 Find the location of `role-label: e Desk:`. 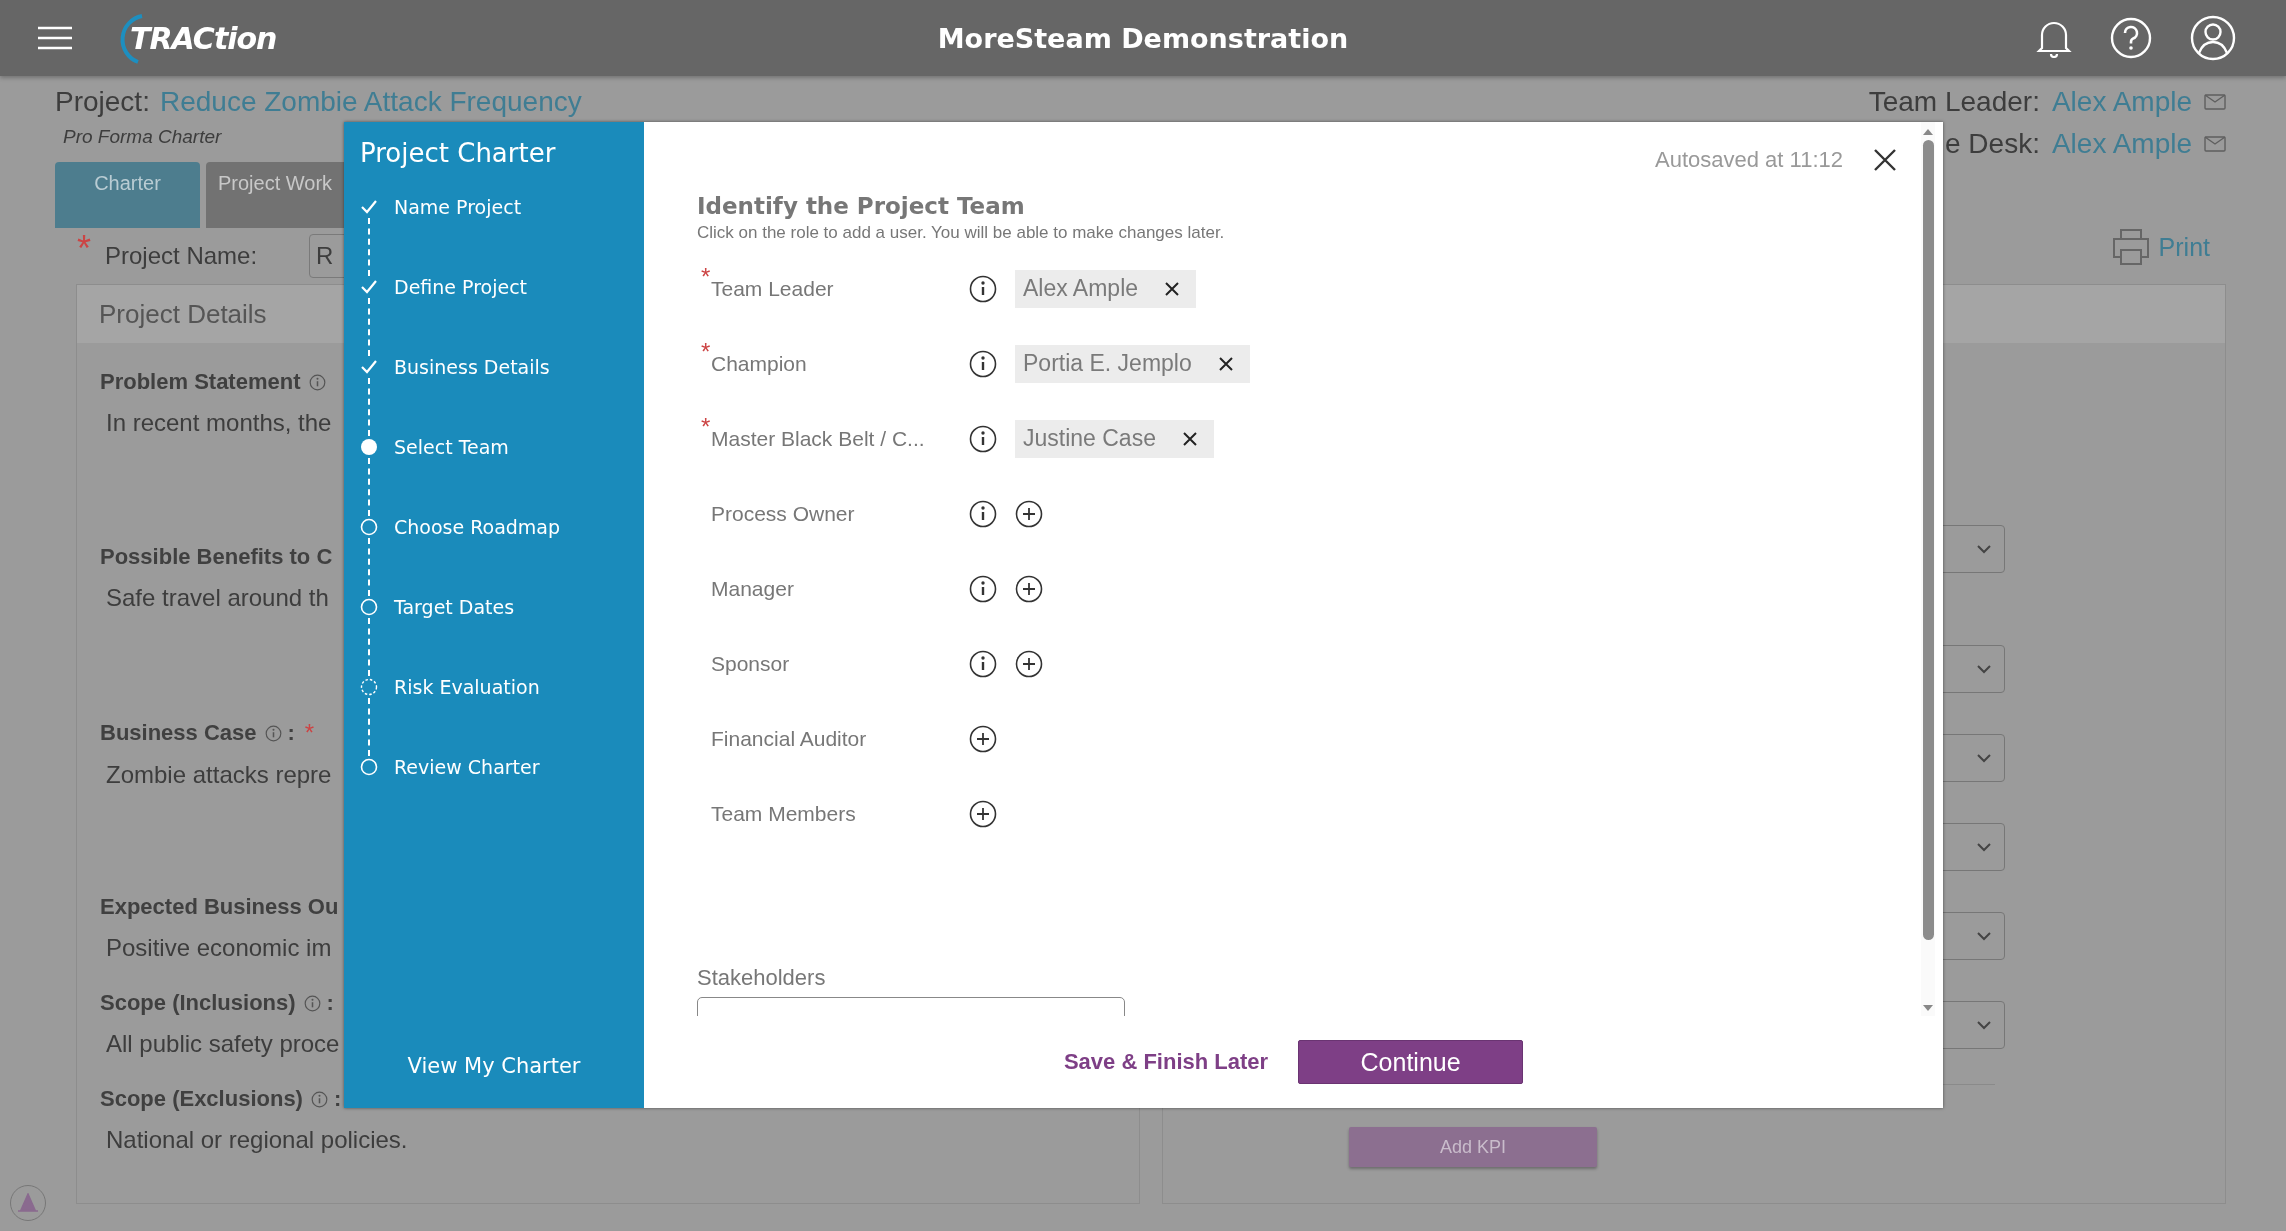

role-label: e Desk: is located at coordinates (1992, 144).